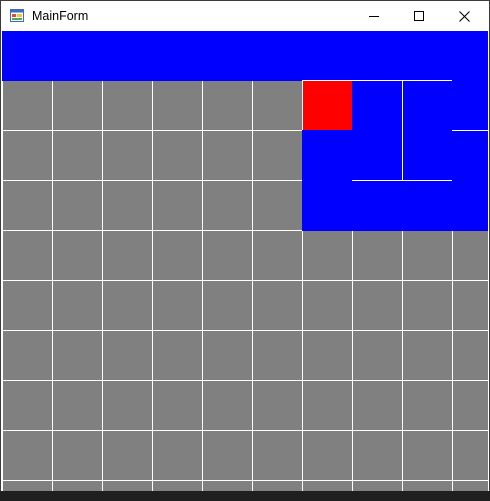  I want to click on close-icon, so click(464, 16).